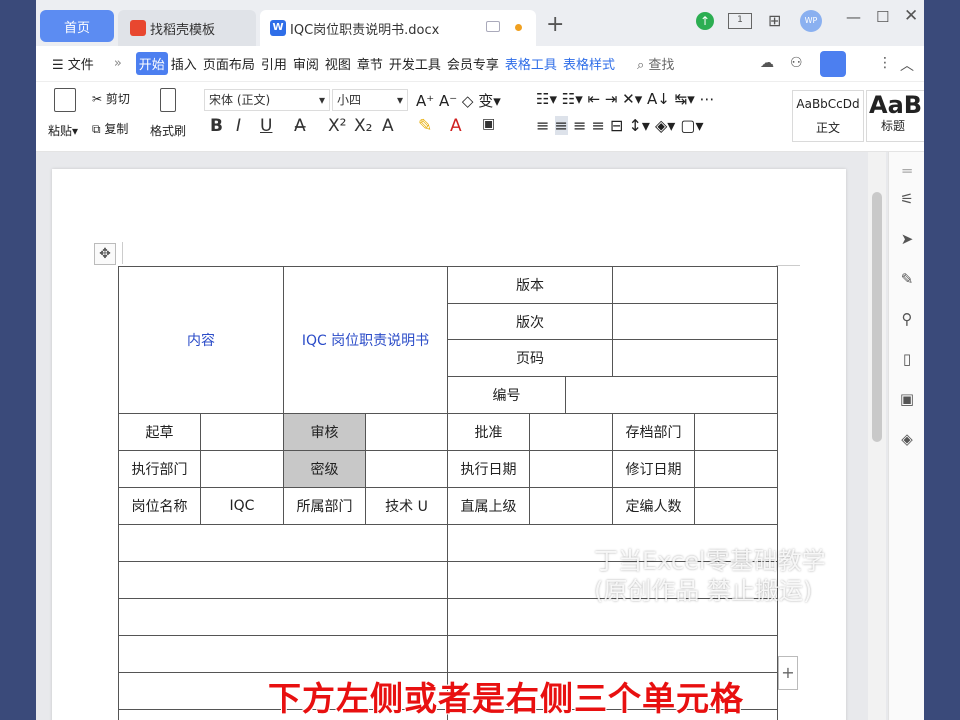  Describe the element at coordinates (363, 126) in the screenshot. I see `subscript-button: X₂` at that location.